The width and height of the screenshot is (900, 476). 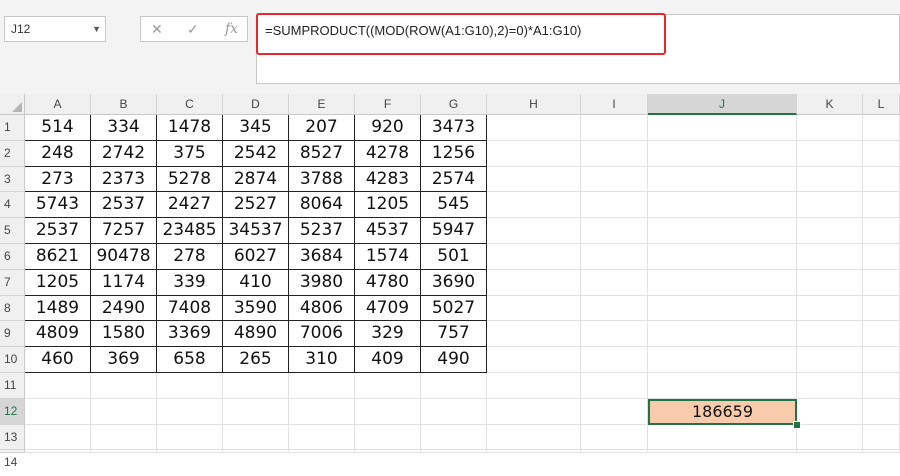 I want to click on column-header-f: F, so click(x=388, y=104).